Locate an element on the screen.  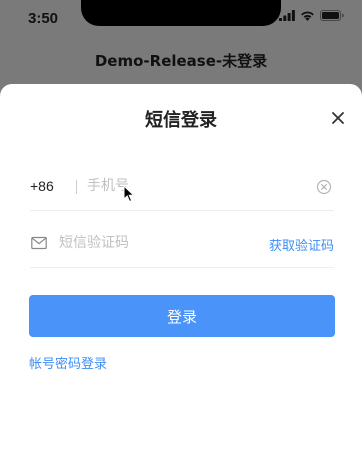
signal-icon is located at coordinates (287, 15).